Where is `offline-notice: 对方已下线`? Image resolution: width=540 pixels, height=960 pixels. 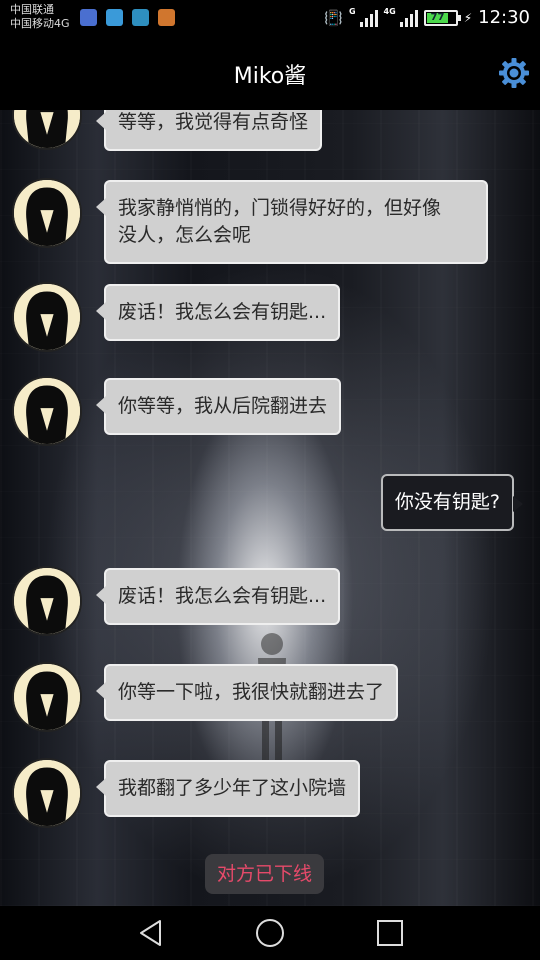
offline-notice: 对方已下线 is located at coordinates (265, 874).